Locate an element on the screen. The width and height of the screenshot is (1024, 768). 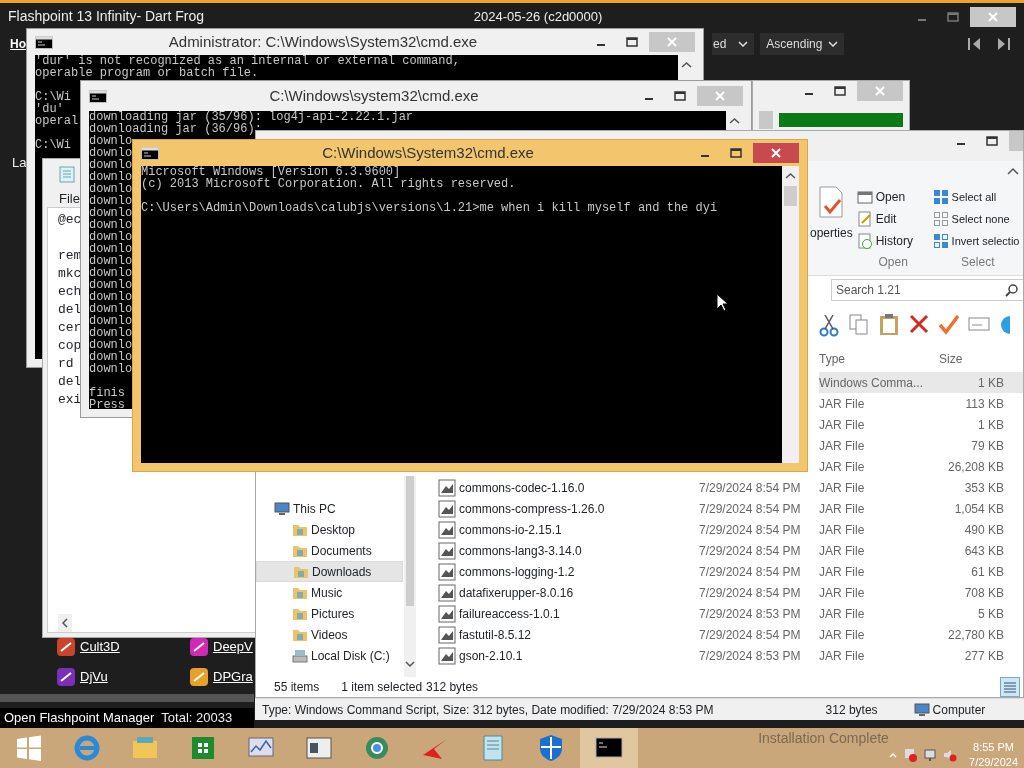
file-row: commons-io-2.15.1 7/29/2024 8:54 PM JAR File 490 KB is located at coordinates (719, 529).